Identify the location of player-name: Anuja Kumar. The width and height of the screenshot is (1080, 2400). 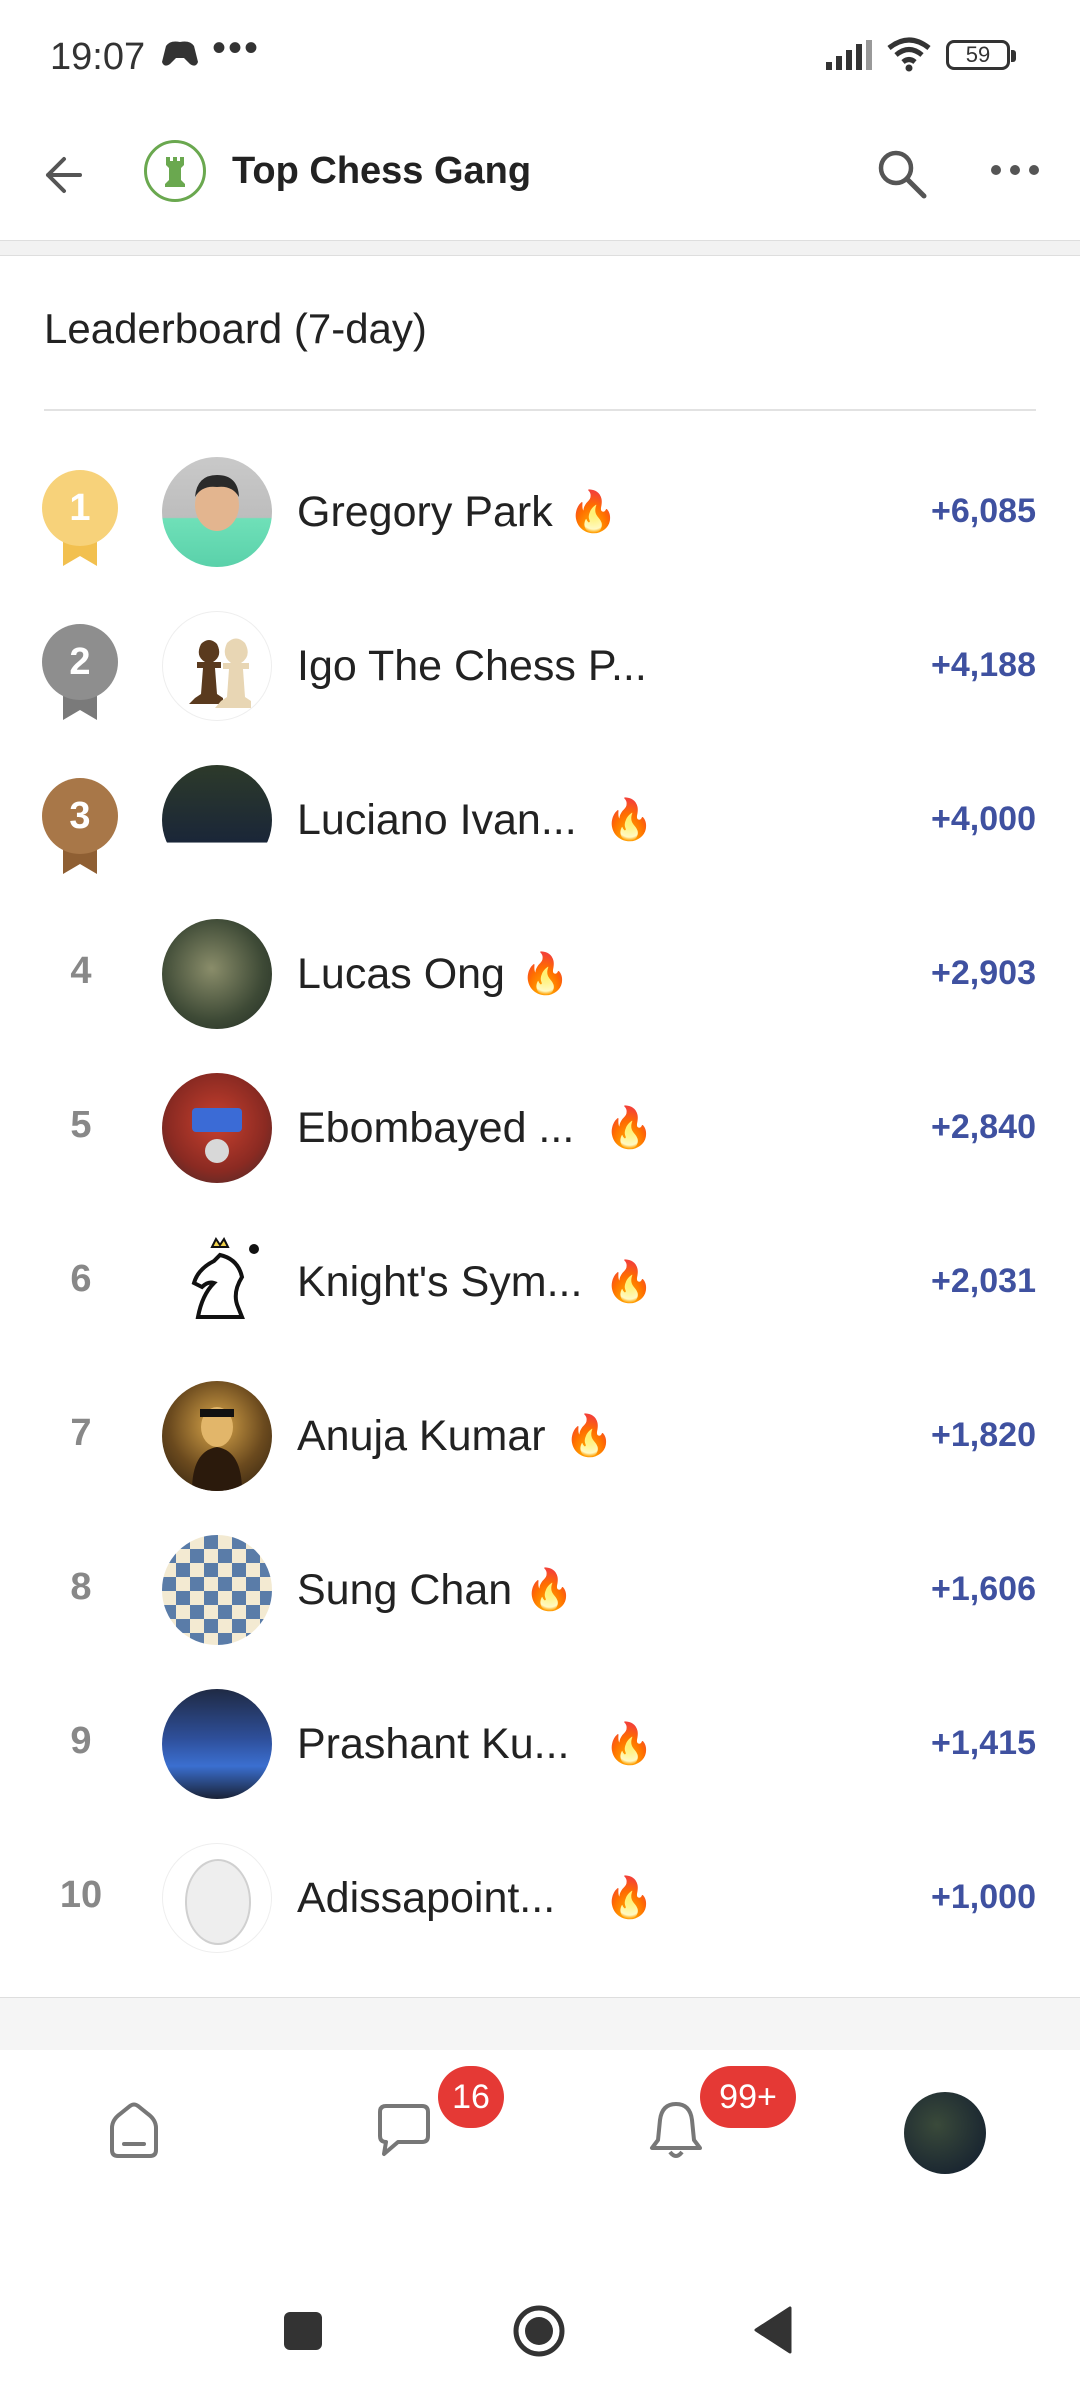
(421, 1436).